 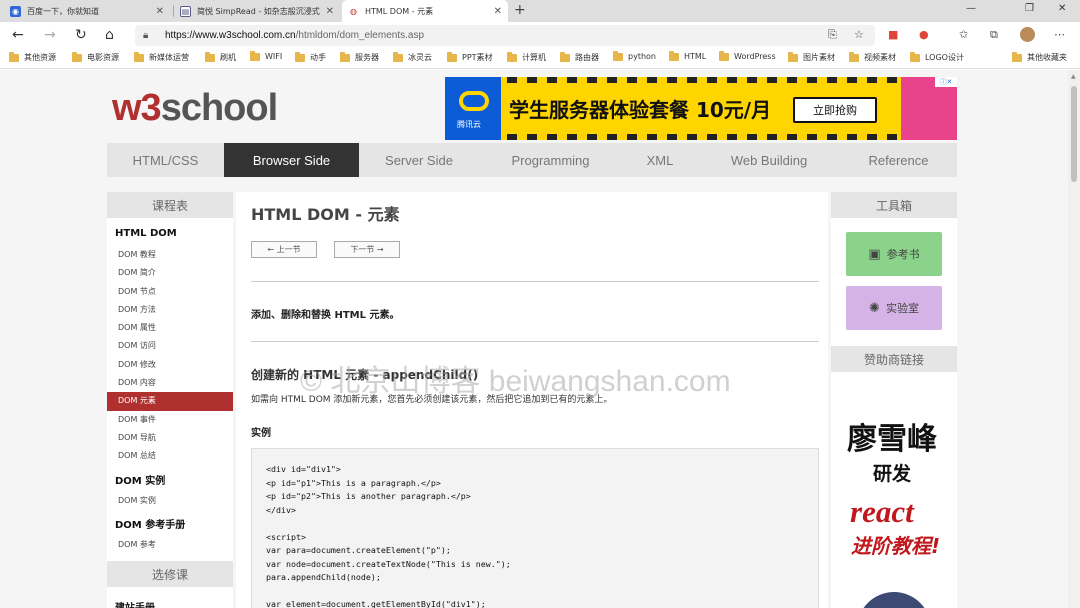 I want to click on minimize-icon: —, so click(x=971, y=8).